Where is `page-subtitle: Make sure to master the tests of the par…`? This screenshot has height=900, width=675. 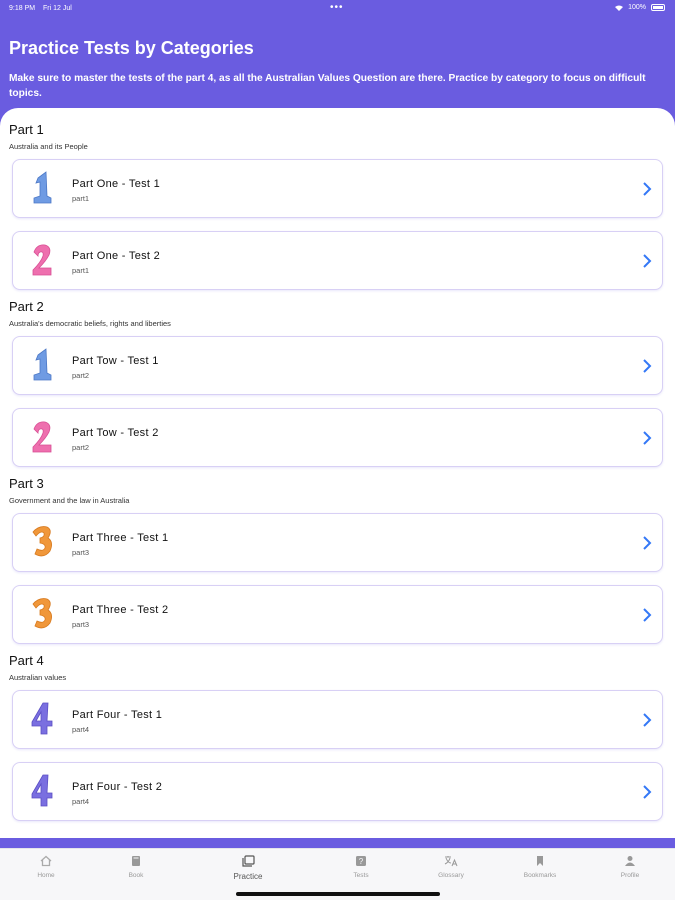
page-subtitle: Make sure to master the tests of the par… is located at coordinates (327, 86).